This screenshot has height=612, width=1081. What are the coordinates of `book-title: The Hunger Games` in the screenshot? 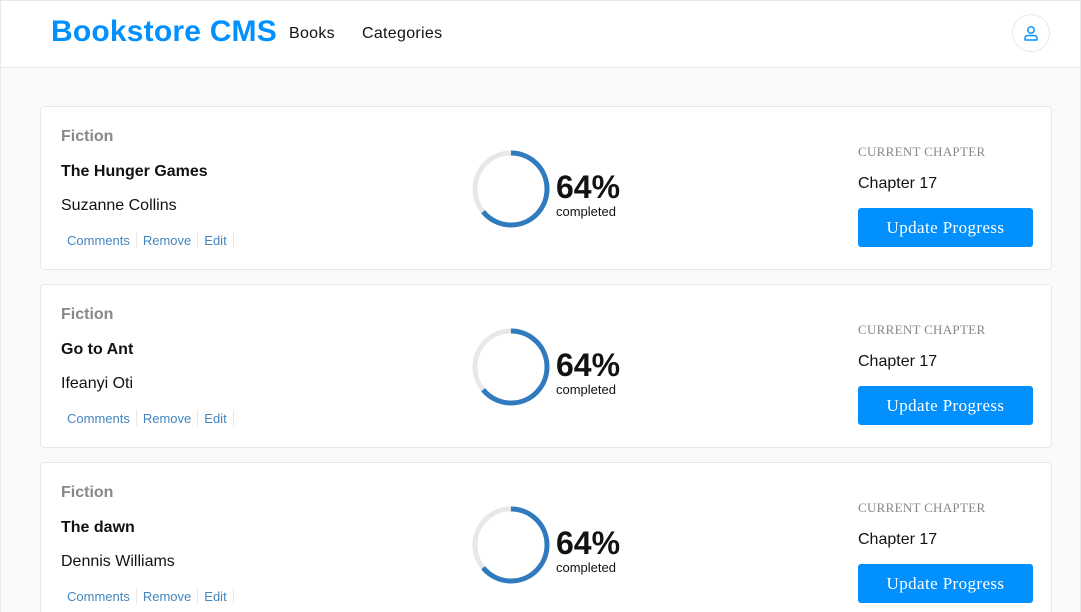 It's located at (134, 171).